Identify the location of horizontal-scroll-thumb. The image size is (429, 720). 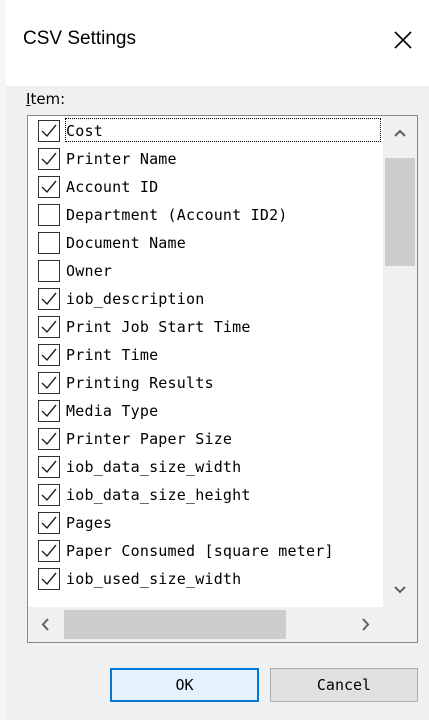
(175, 624).